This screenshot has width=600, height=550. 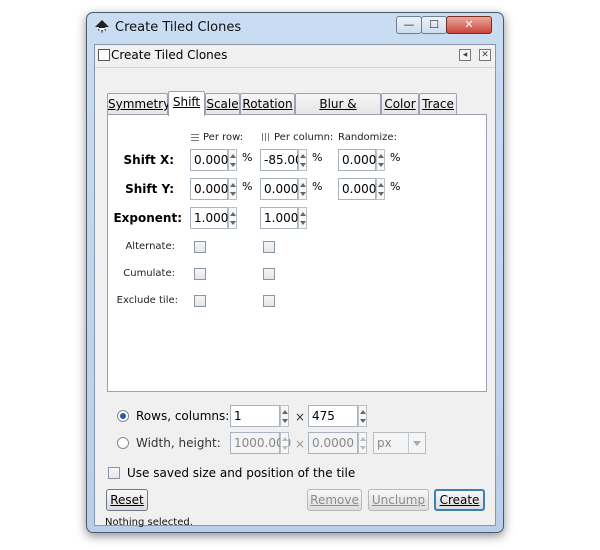 I want to click on minimize-button: —, so click(x=409, y=25).